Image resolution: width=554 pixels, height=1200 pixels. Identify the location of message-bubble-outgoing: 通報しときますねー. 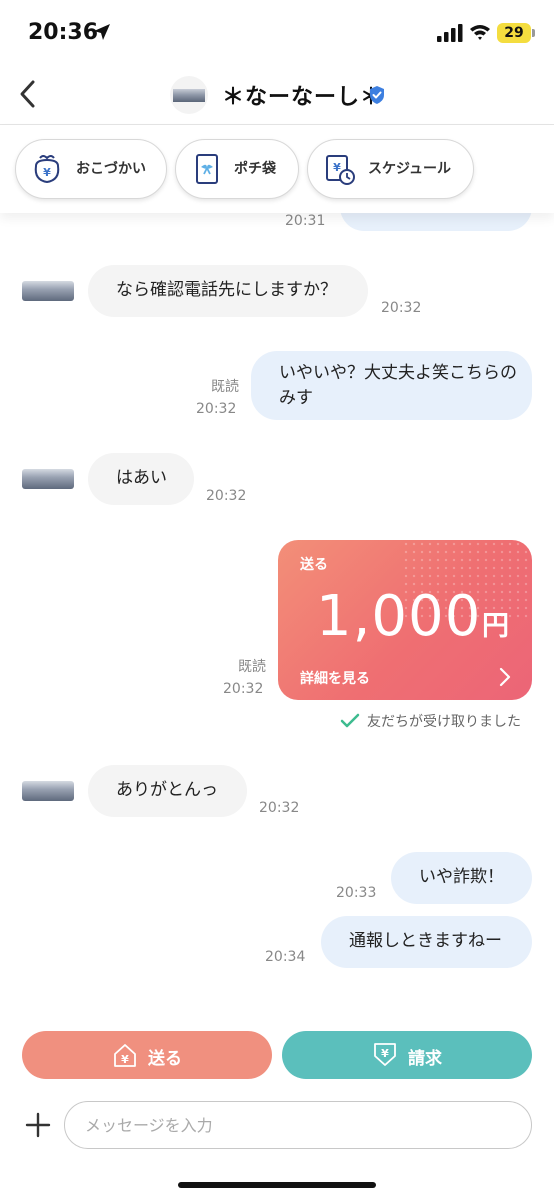
(426, 942).